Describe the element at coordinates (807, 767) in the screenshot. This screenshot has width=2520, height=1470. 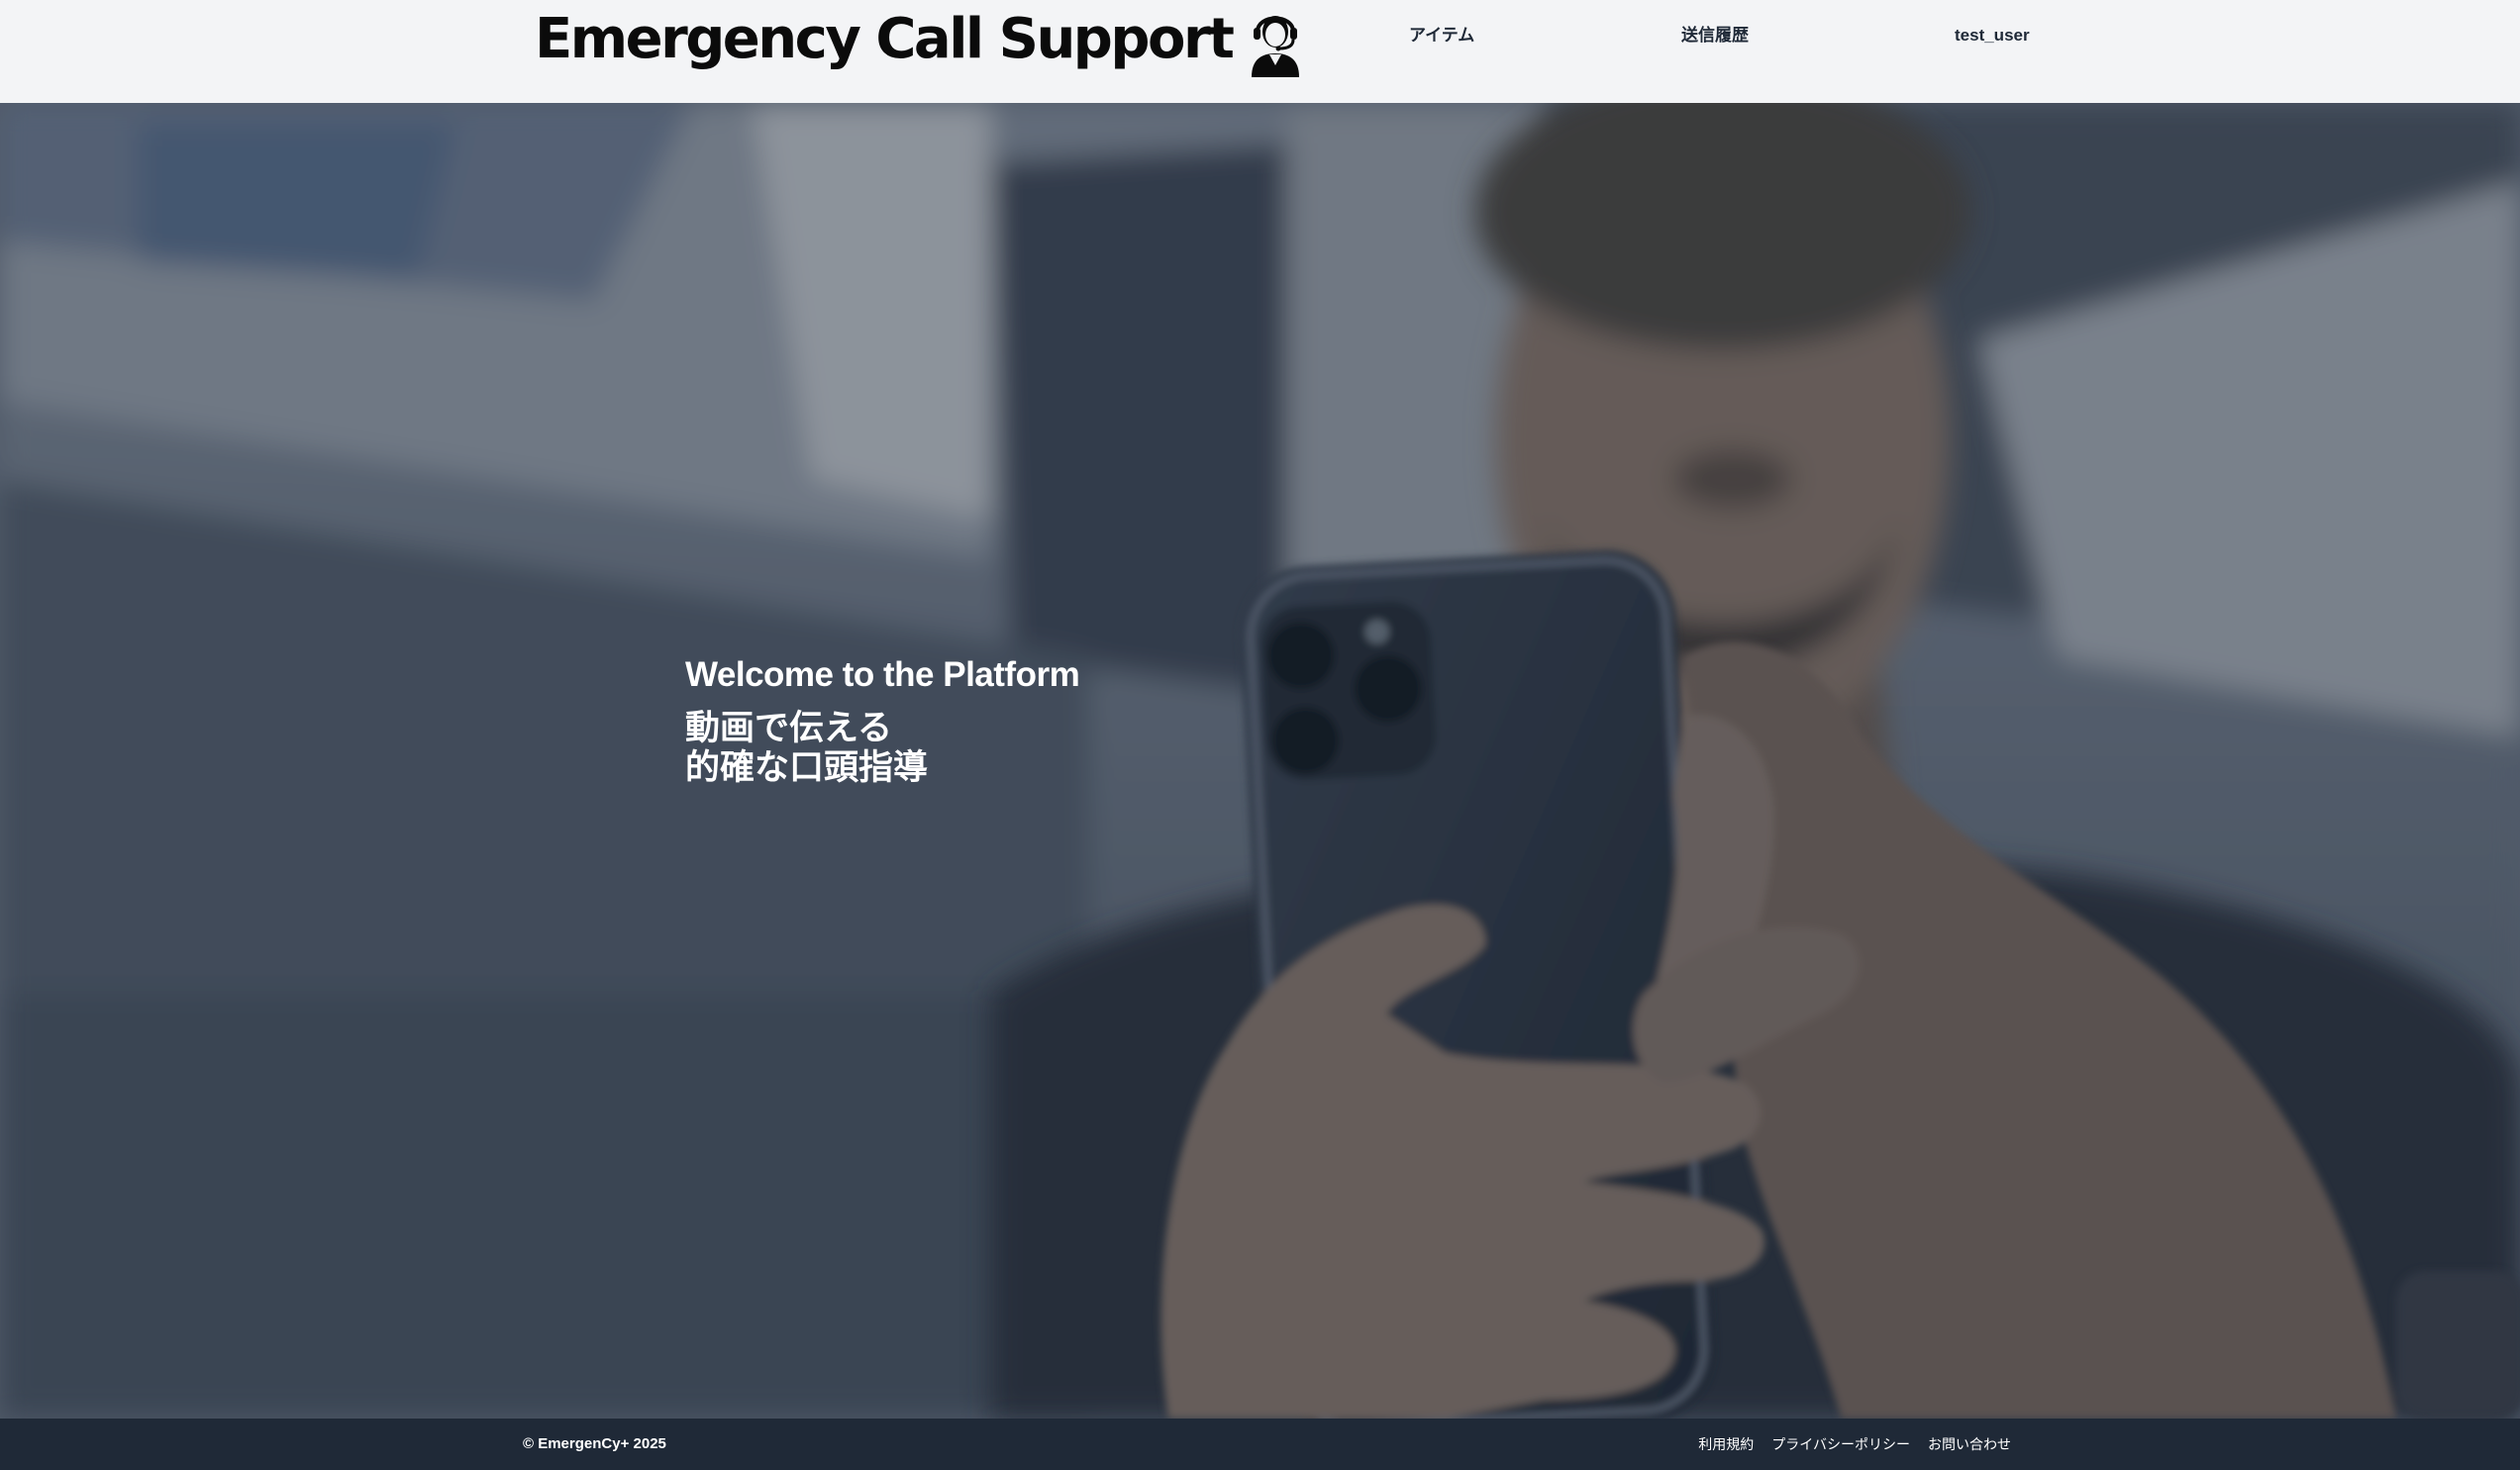
I see `hero-subtitle-line2: 的確な口頭指導` at that location.